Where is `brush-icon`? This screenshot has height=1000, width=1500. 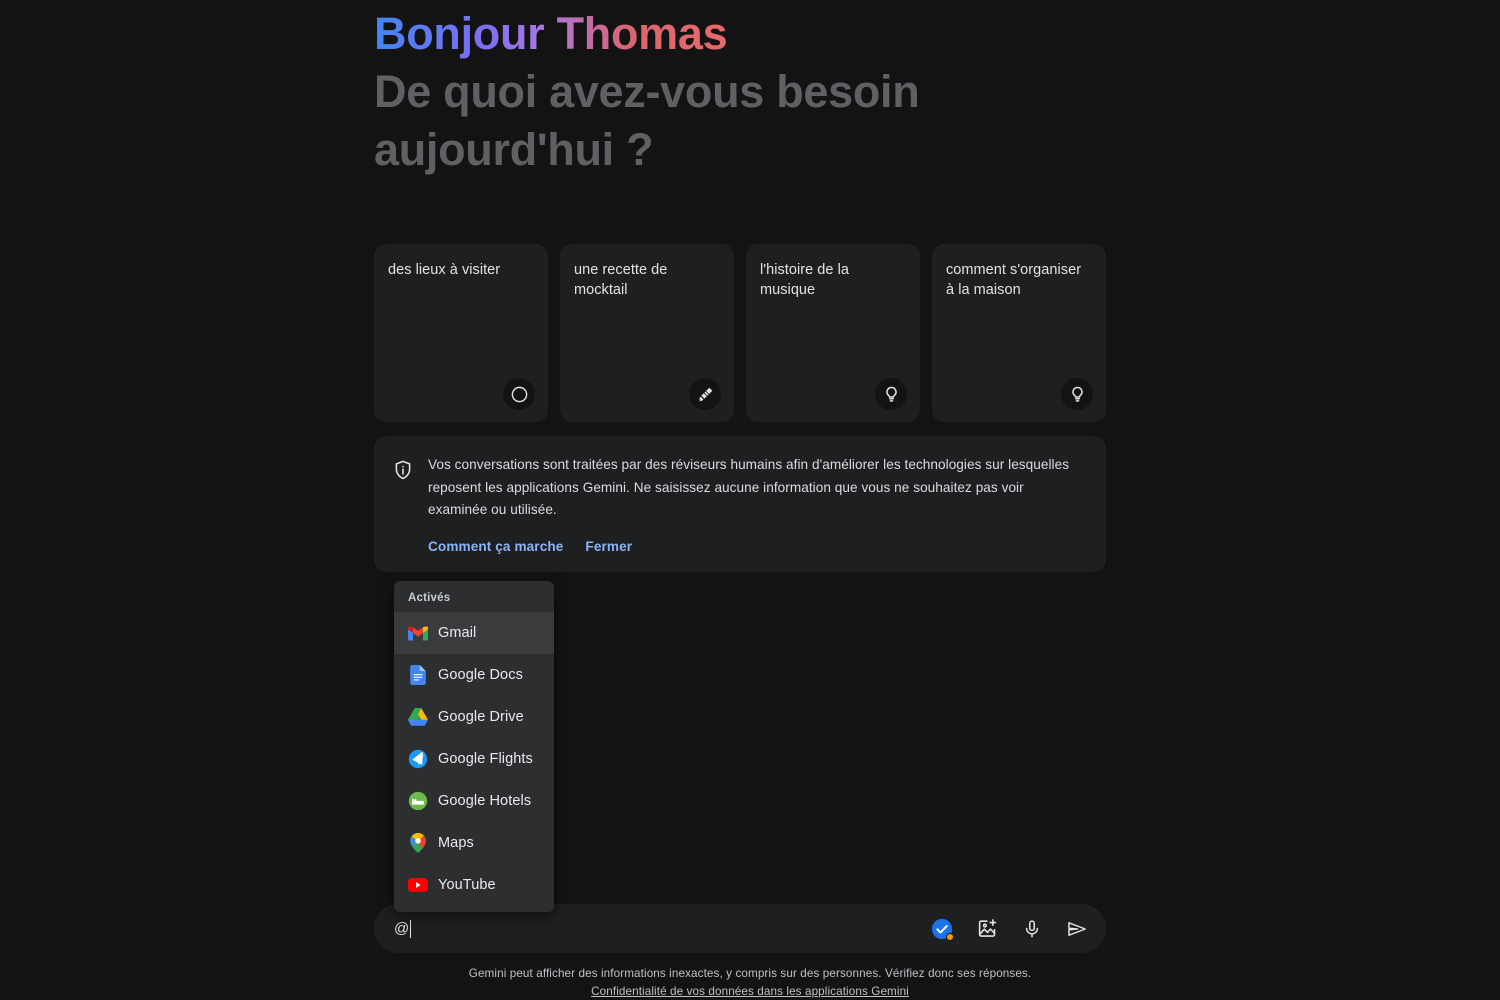 brush-icon is located at coordinates (705, 394).